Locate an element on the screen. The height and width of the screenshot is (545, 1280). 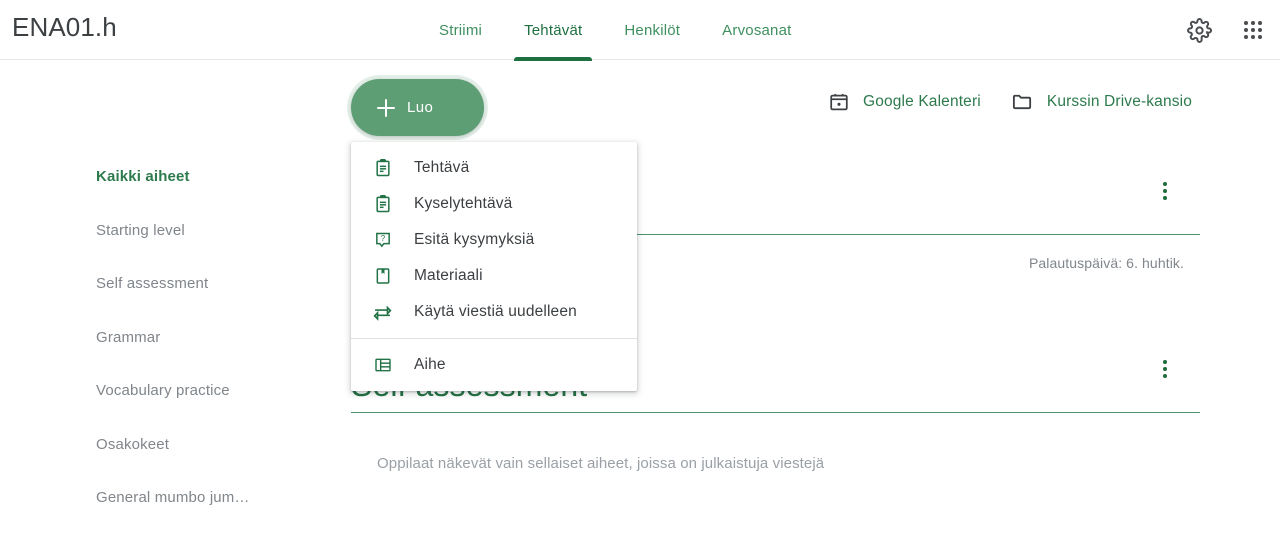
sidebar-item-label: Self assessment is located at coordinates (152, 284).